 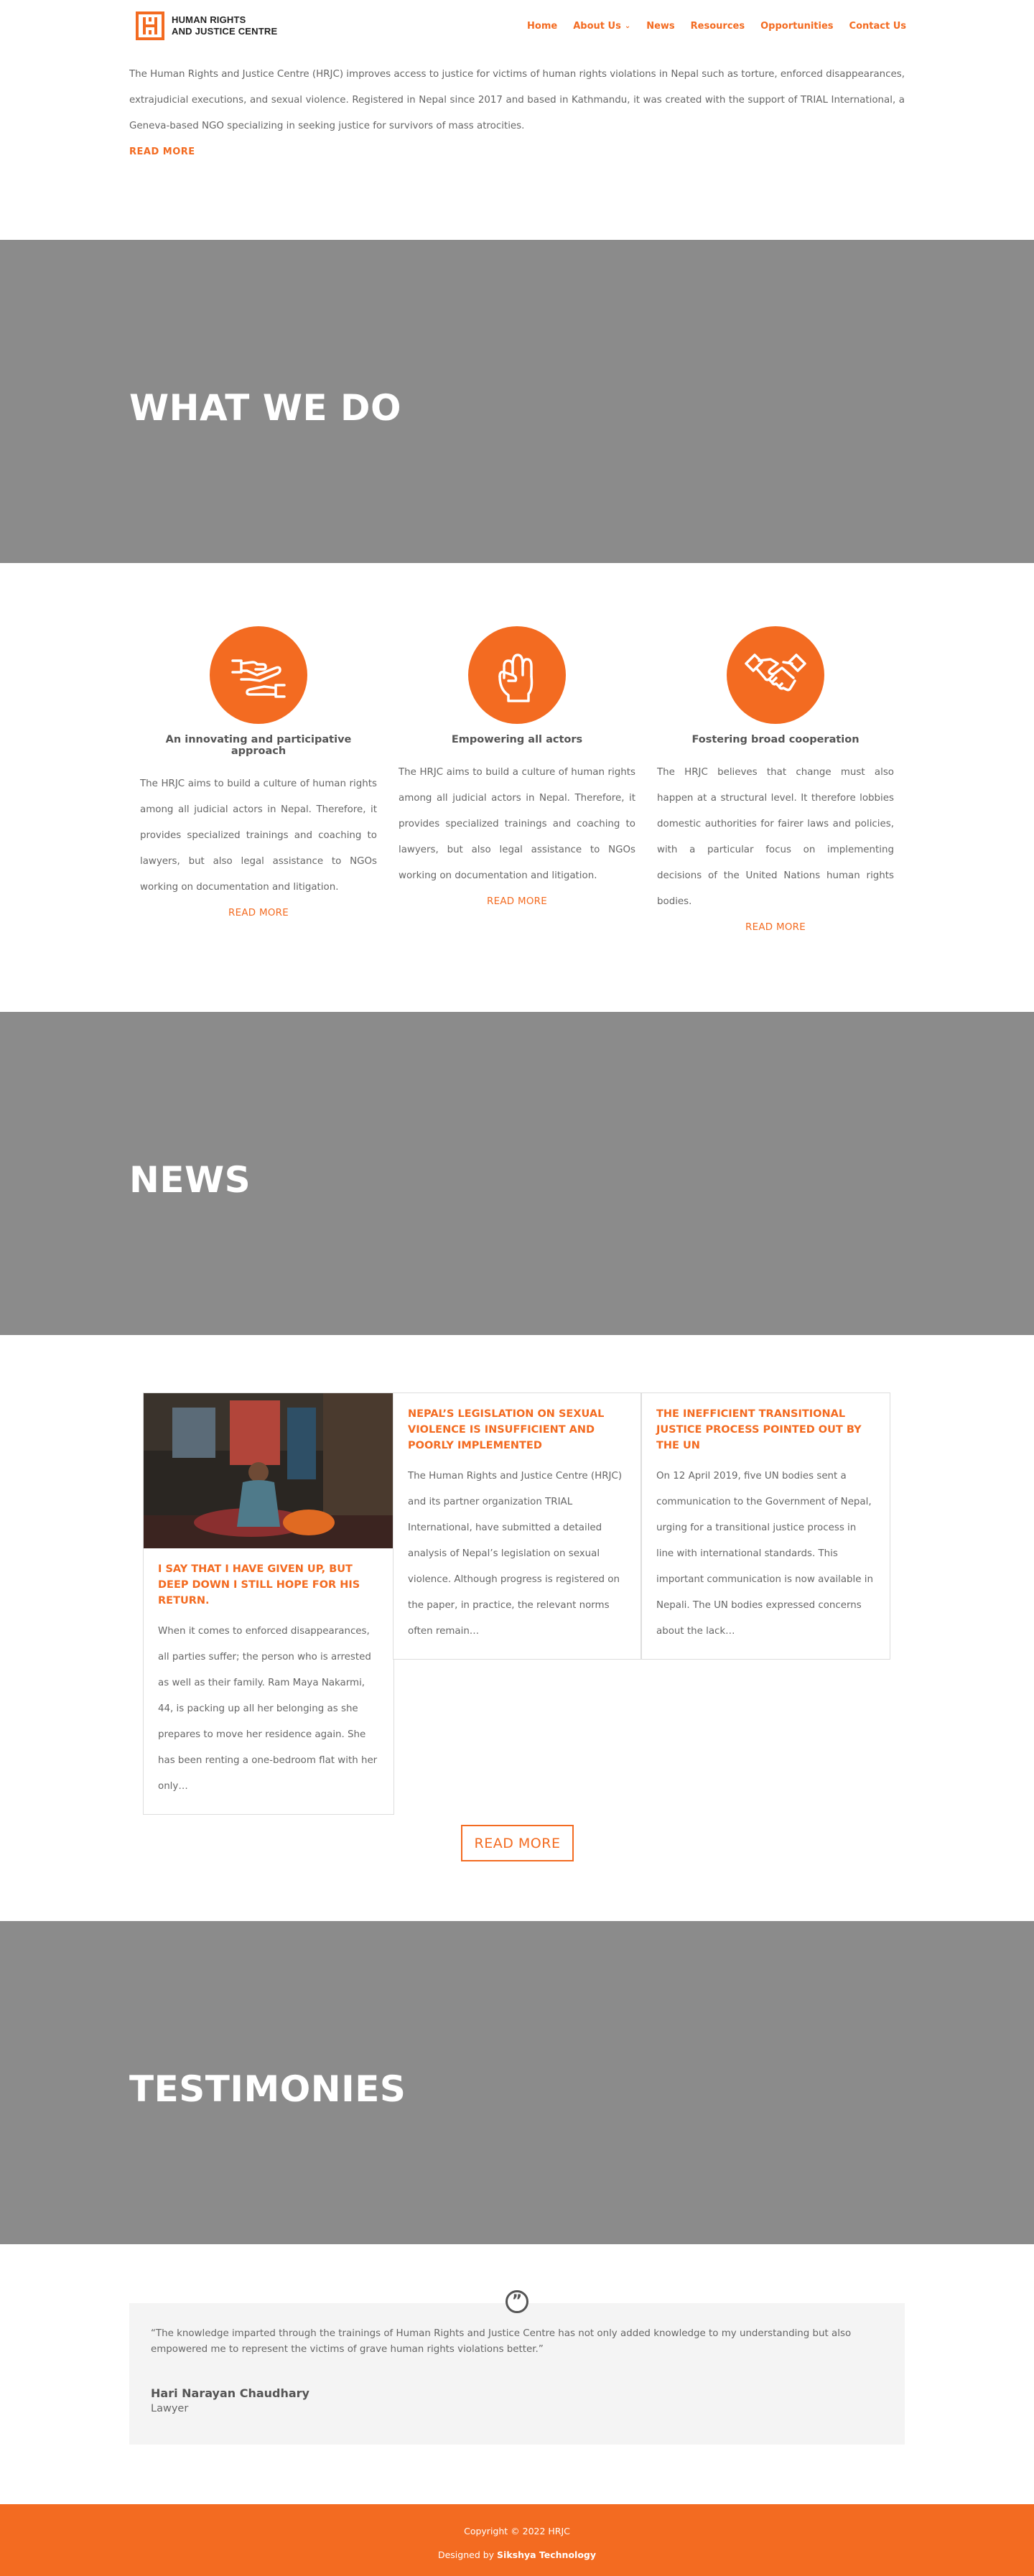 What do you see at coordinates (517, 2531) in the screenshot?
I see `copyright-text: Copyright © 2022 HRJC` at bounding box center [517, 2531].